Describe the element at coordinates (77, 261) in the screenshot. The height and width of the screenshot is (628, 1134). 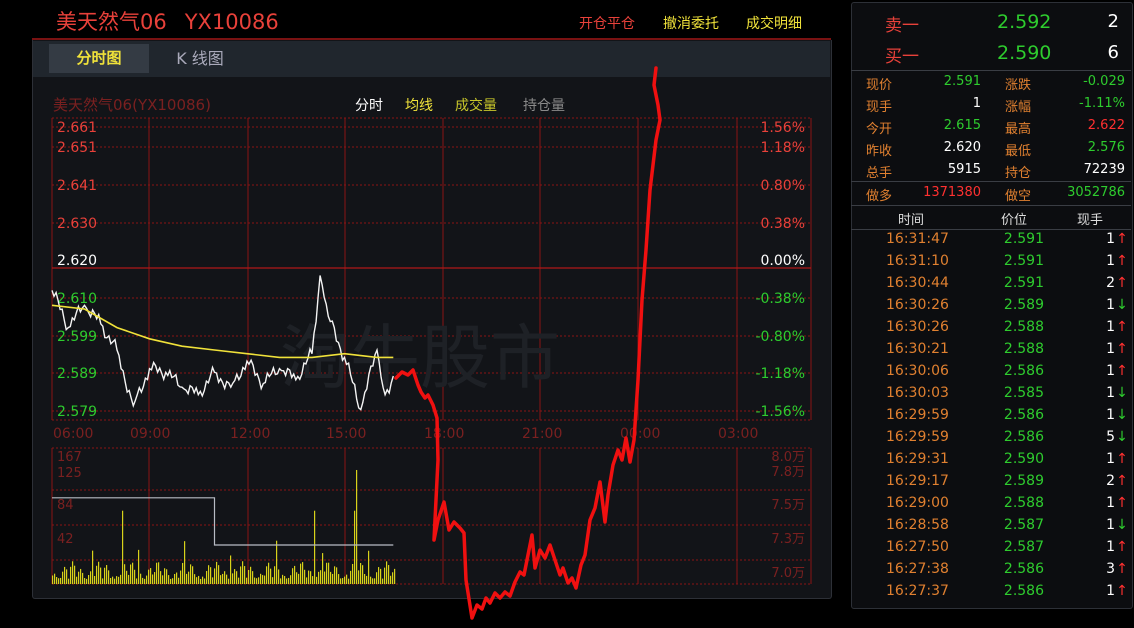
I see `y-tick-label: 2.620` at that location.